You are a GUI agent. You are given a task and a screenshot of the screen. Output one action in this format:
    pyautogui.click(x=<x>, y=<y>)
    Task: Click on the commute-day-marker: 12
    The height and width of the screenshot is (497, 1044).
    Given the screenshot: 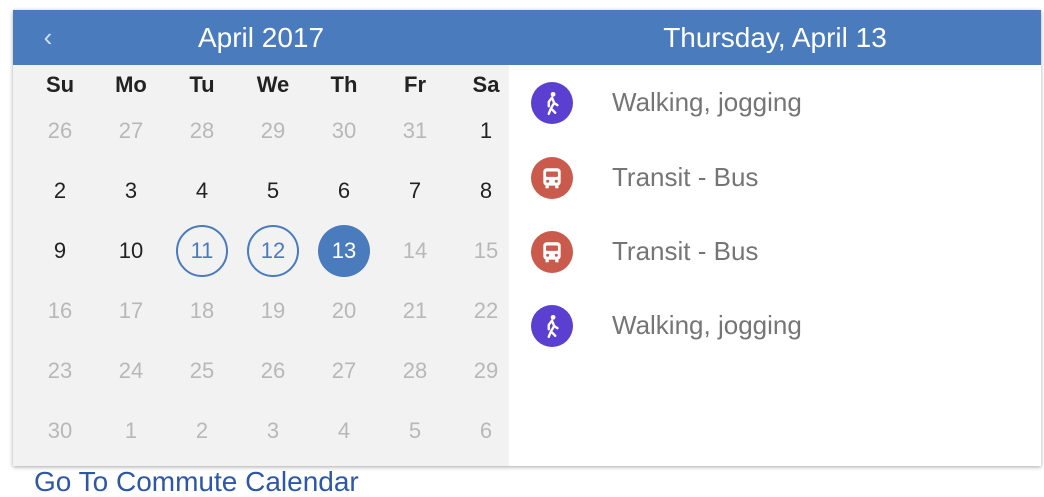 What is the action you would take?
    pyautogui.click(x=273, y=251)
    